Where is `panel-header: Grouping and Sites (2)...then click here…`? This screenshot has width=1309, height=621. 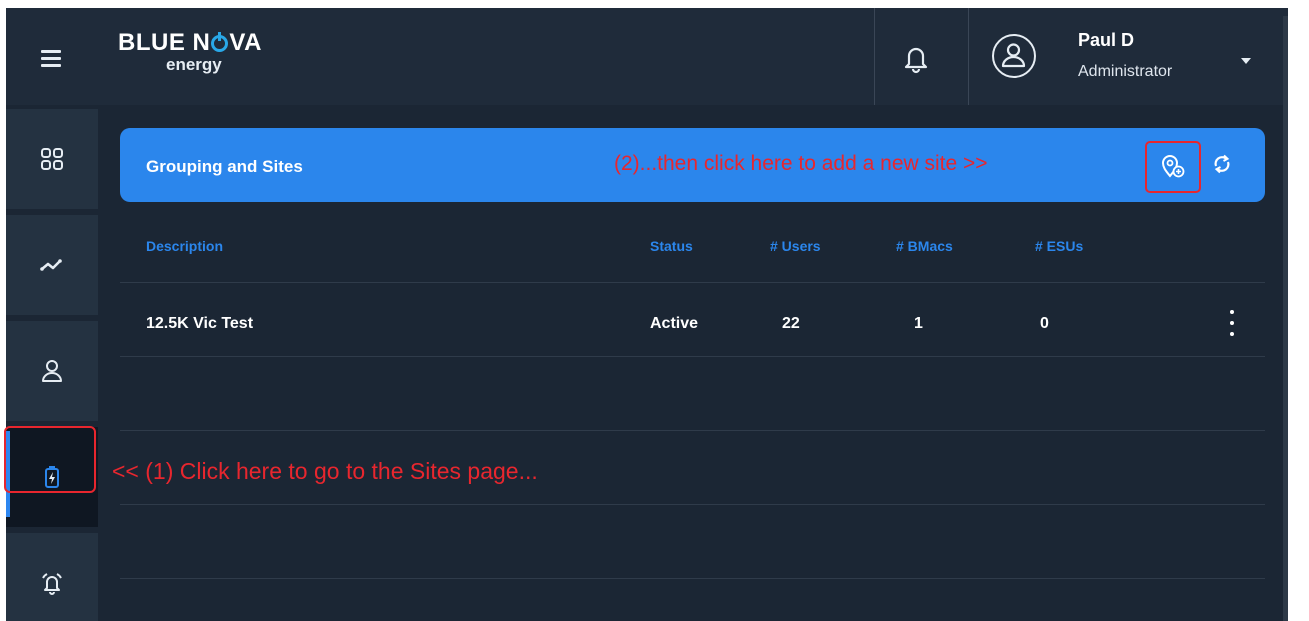 panel-header: Grouping and Sites (2)...then click here… is located at coordinates (692, 165).